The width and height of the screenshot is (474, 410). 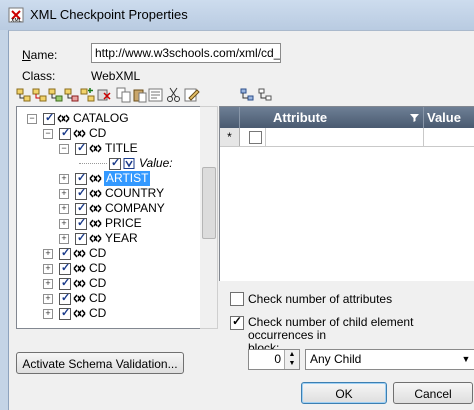 What do you see at coordinates (320, 299) in the screenshot?
I see `check-attributes-label: Check number of attributes` at bounding box center [320, 299].